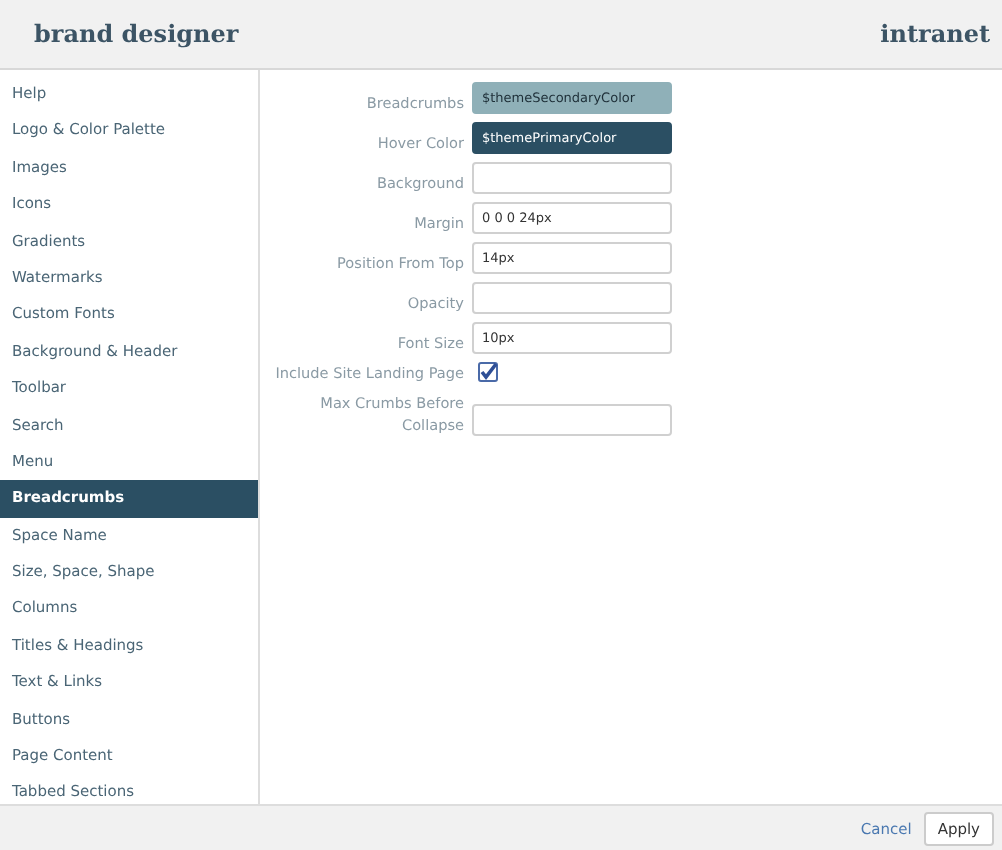 This screenshot has height=850, width=1002. I want to click on checkbox, so click(488, 372).